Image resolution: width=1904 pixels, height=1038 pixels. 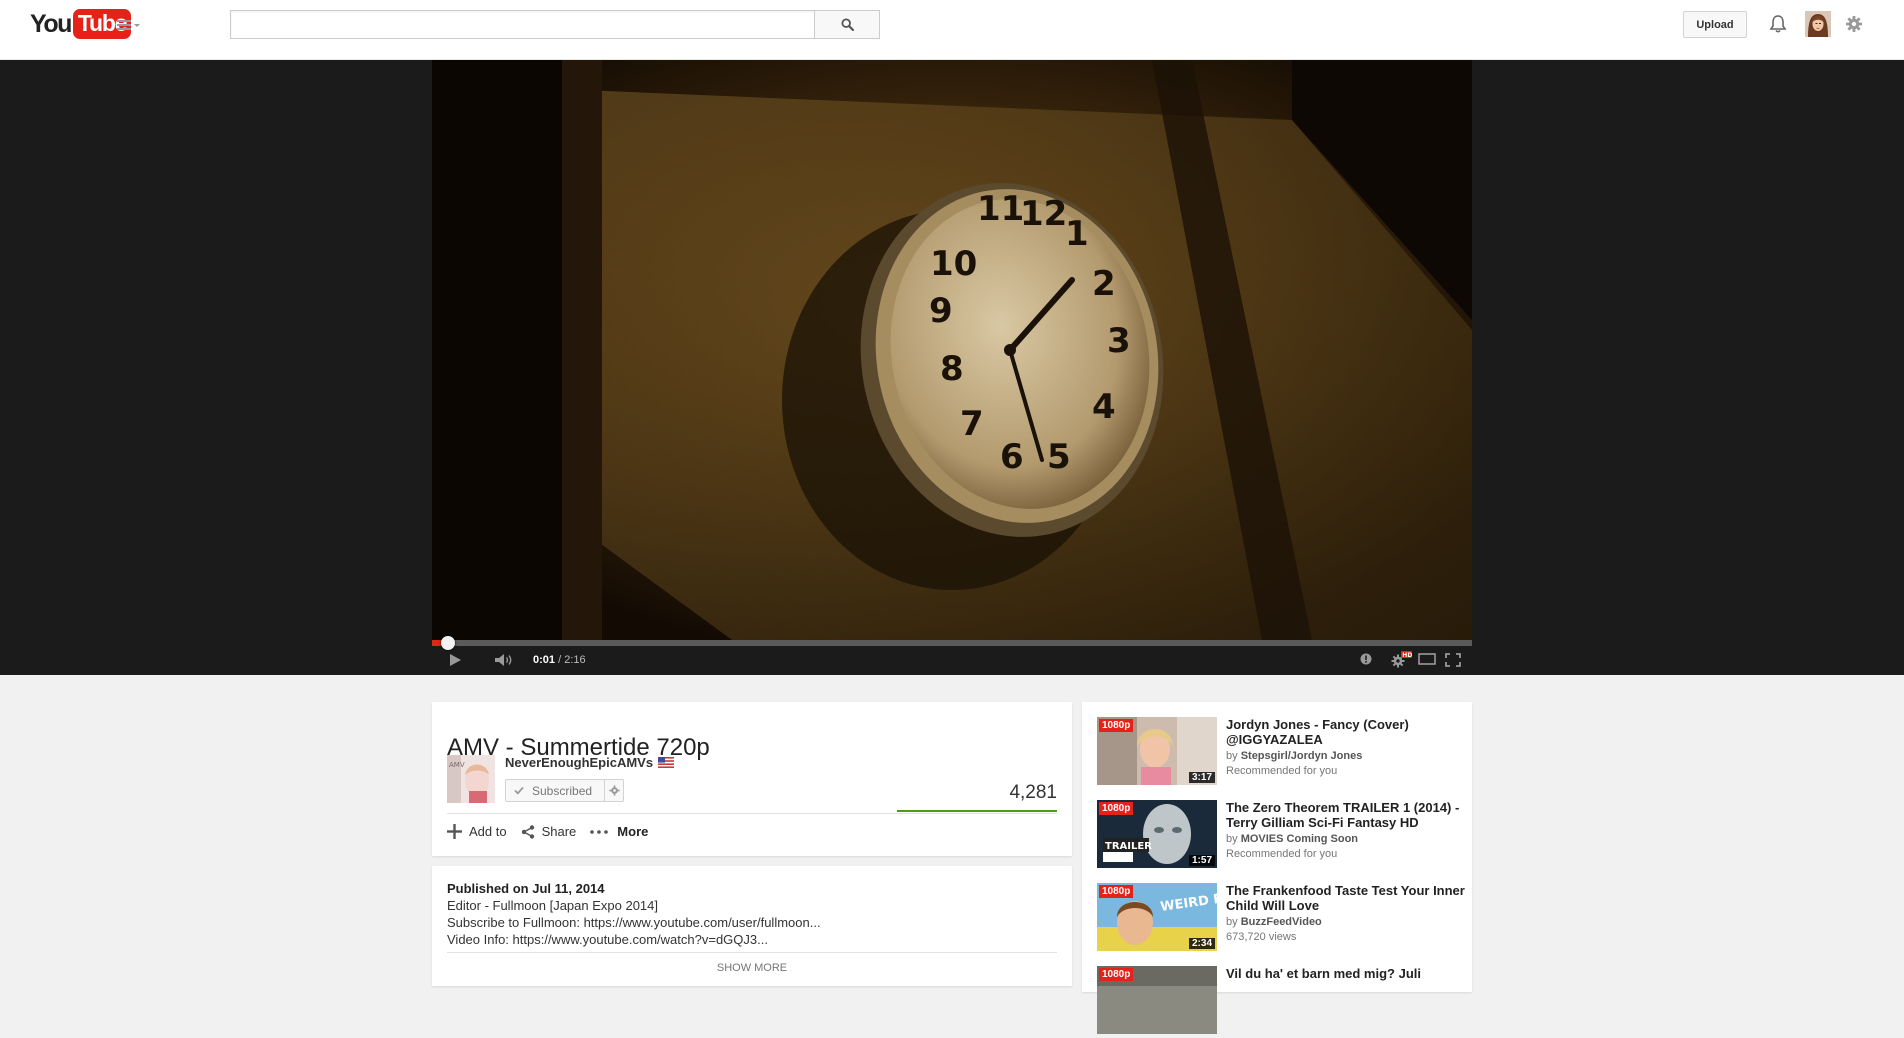 I want to click on guide-menu-icon, so click(x=130, y=25).